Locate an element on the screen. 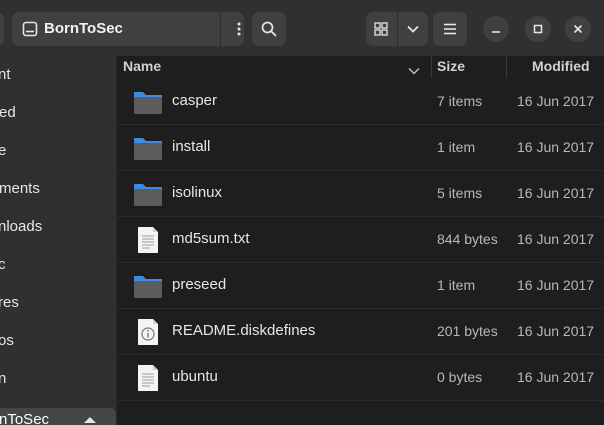  grid-view-button is located at coordinates (381, 29).